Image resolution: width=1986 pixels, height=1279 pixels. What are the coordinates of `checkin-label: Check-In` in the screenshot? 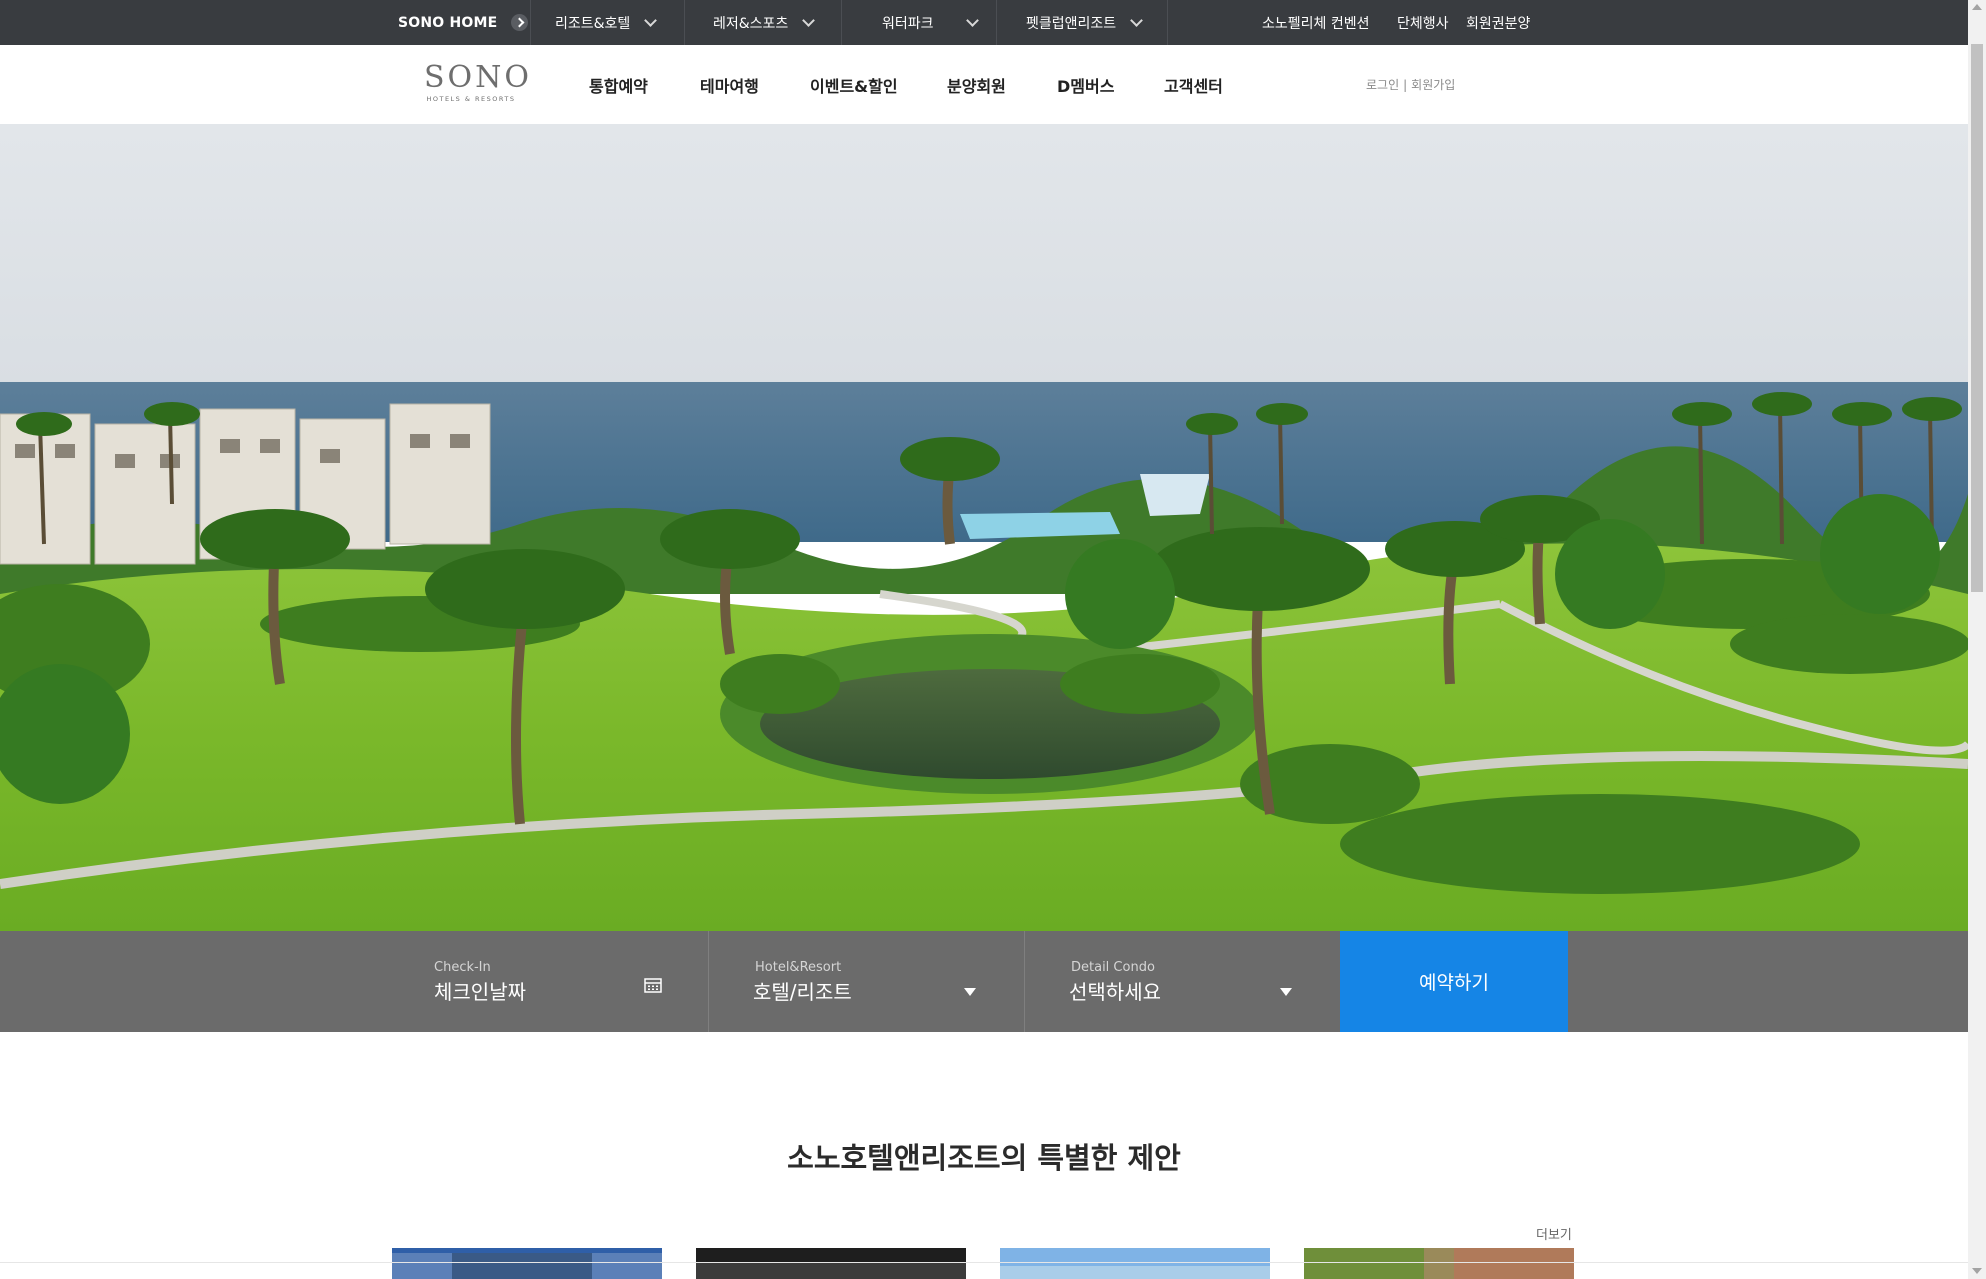 It's located at (462, 967).